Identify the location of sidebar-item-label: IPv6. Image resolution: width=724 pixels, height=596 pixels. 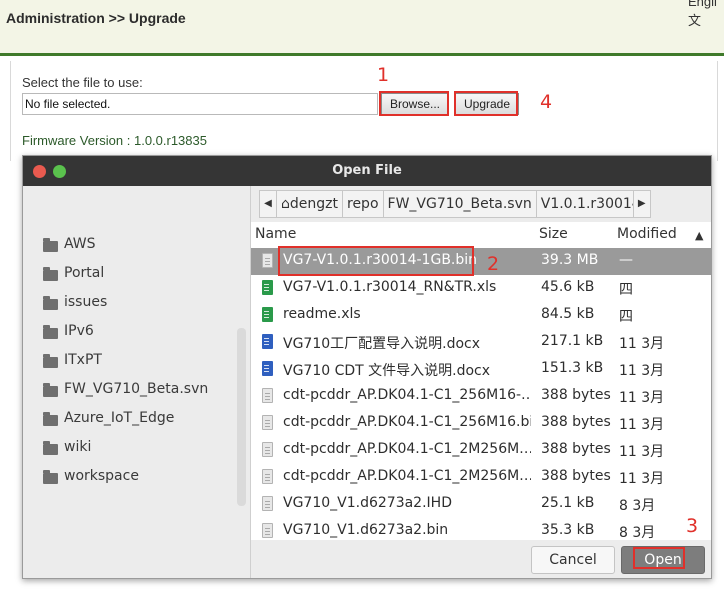
(79, 331).